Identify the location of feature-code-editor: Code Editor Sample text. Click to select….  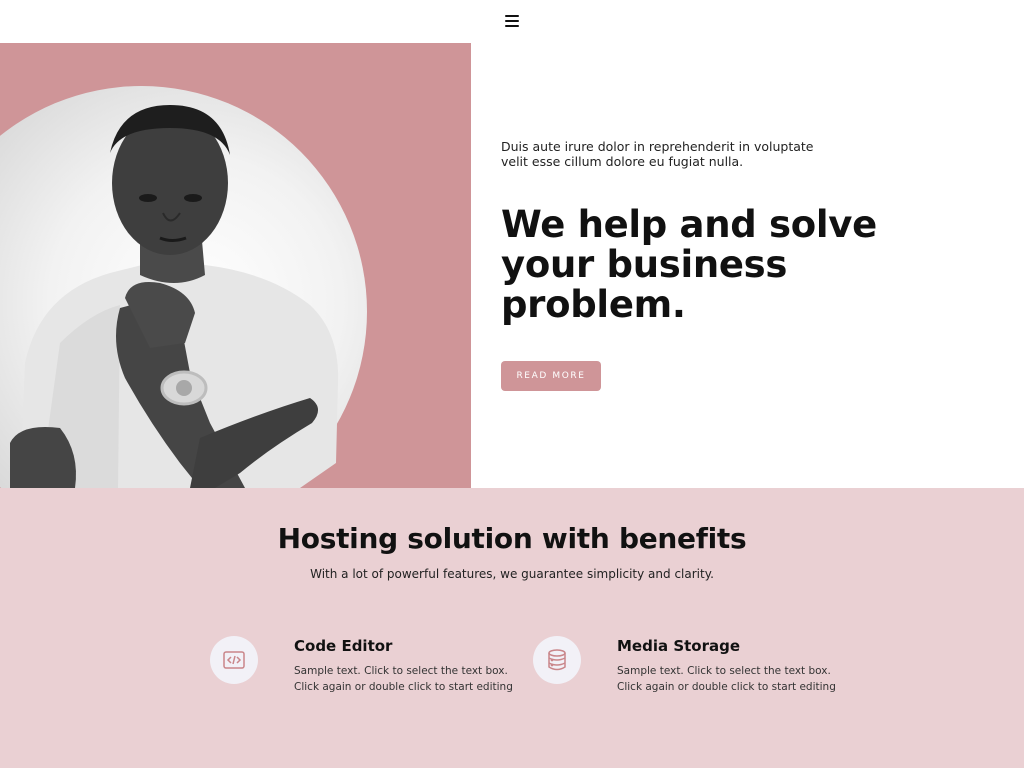
(361, 671).